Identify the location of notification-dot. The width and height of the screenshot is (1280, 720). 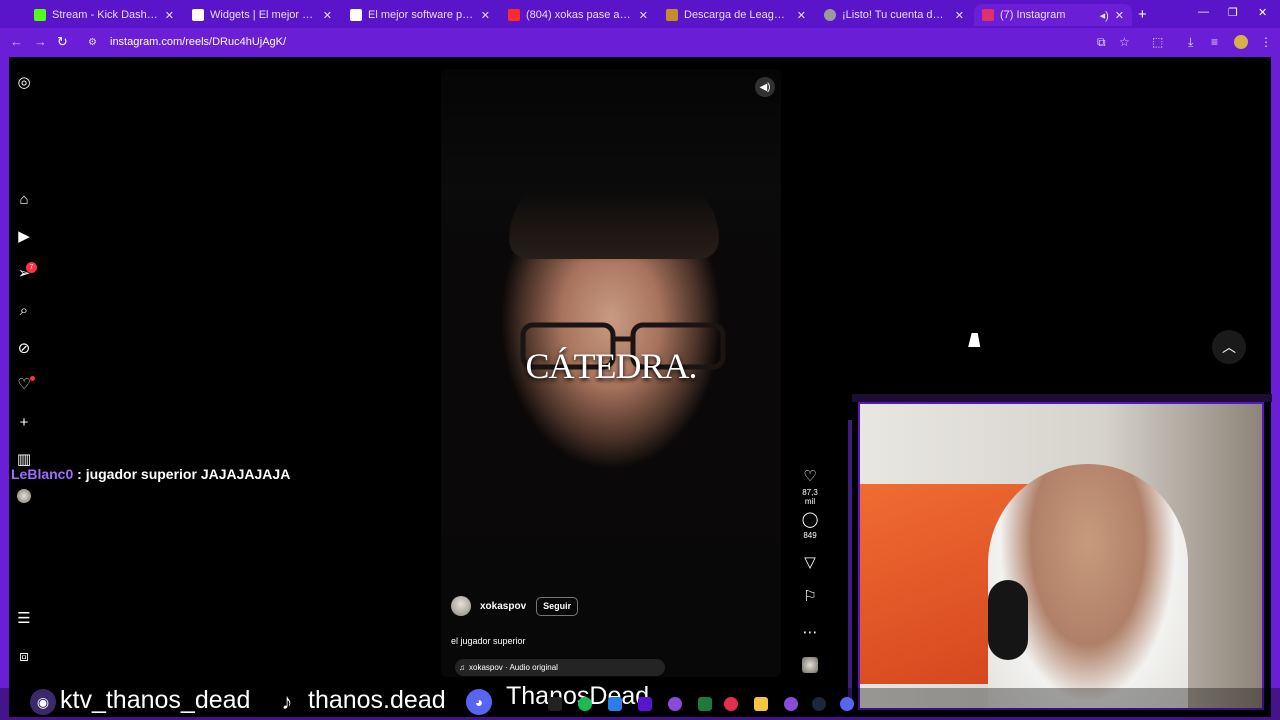
(32, 378).